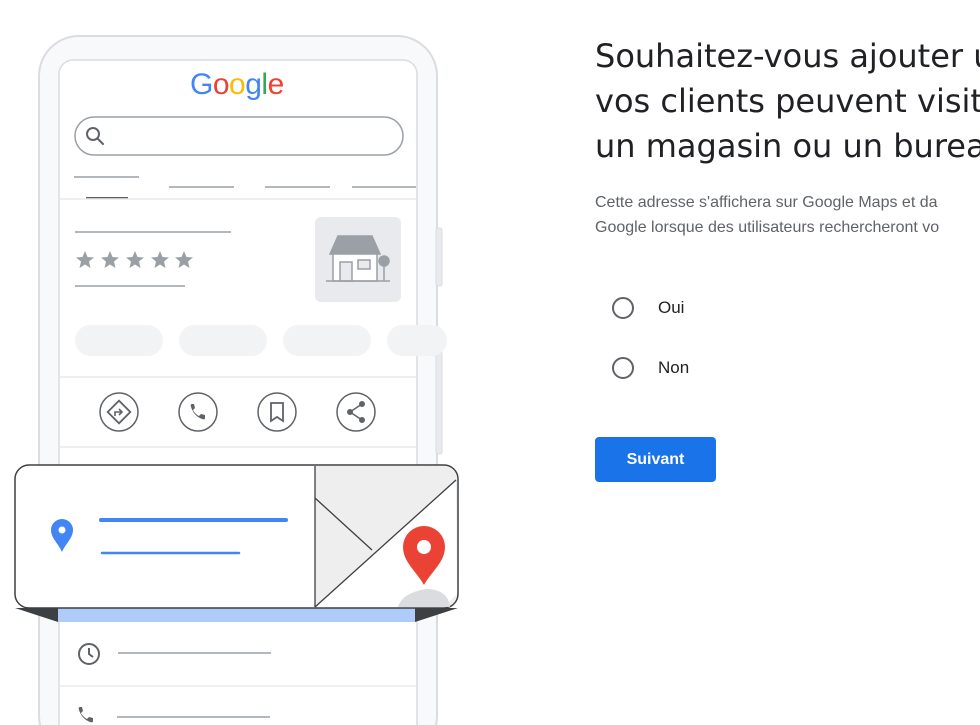  I want to click on radio-option-oui: Oui, so click(648, 308).